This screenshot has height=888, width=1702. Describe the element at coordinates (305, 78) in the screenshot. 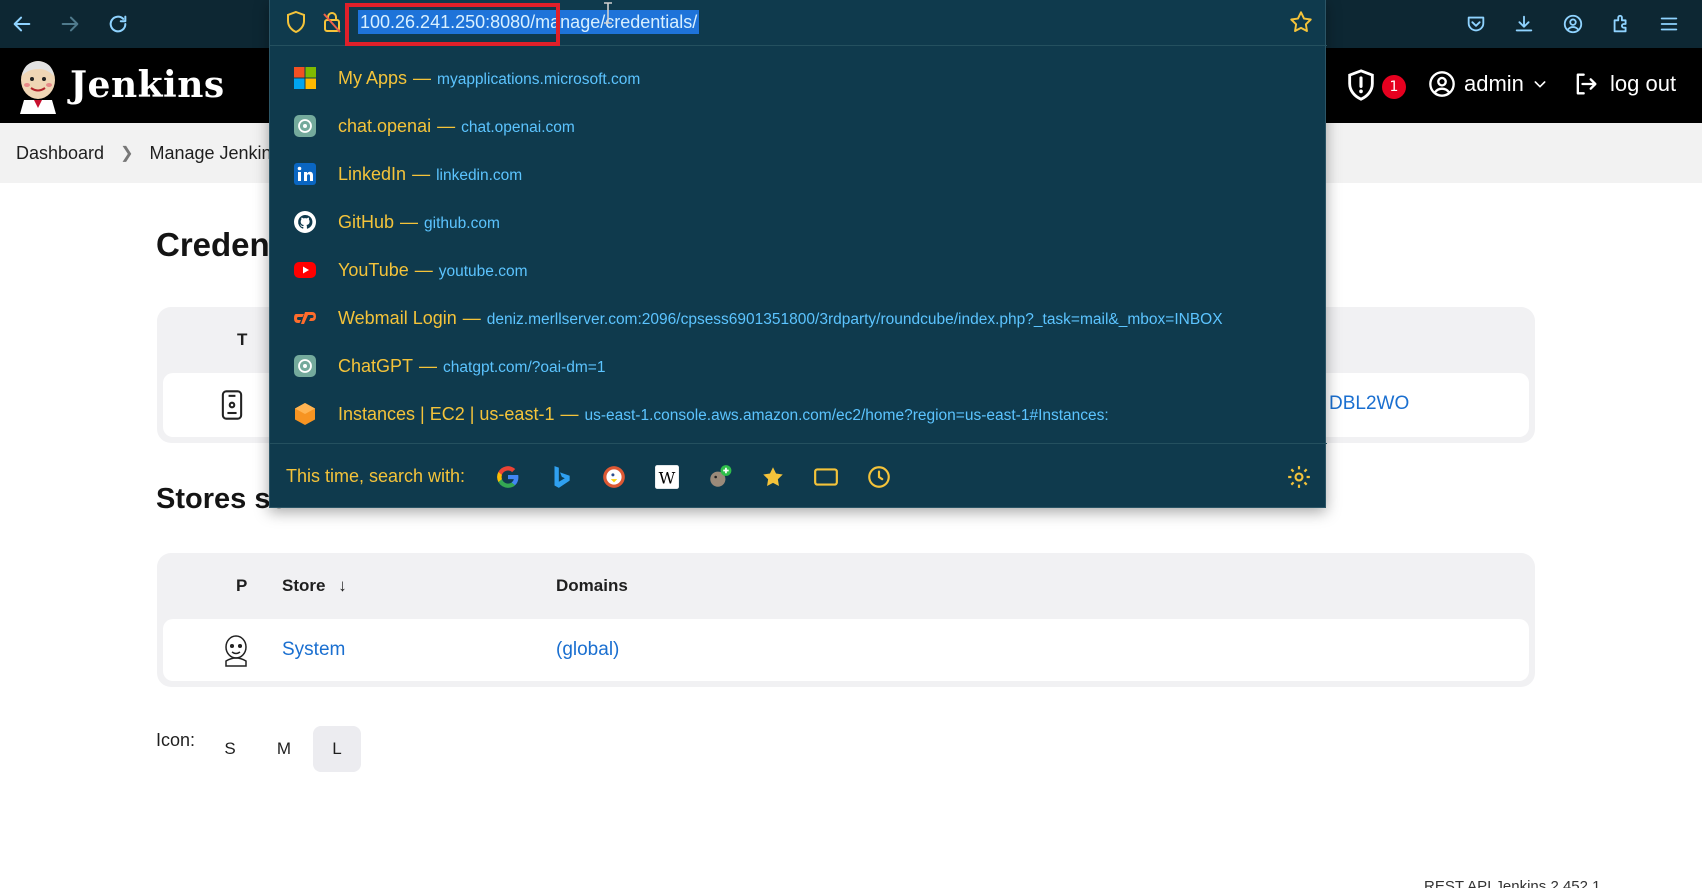

I see `microsoft-icon` at that location.